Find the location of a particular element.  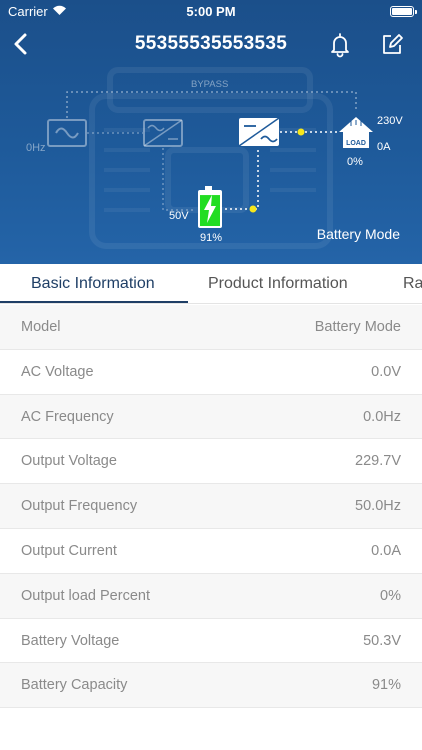

input-frequency-label: 0Hz is located at coordinates (36, 148).